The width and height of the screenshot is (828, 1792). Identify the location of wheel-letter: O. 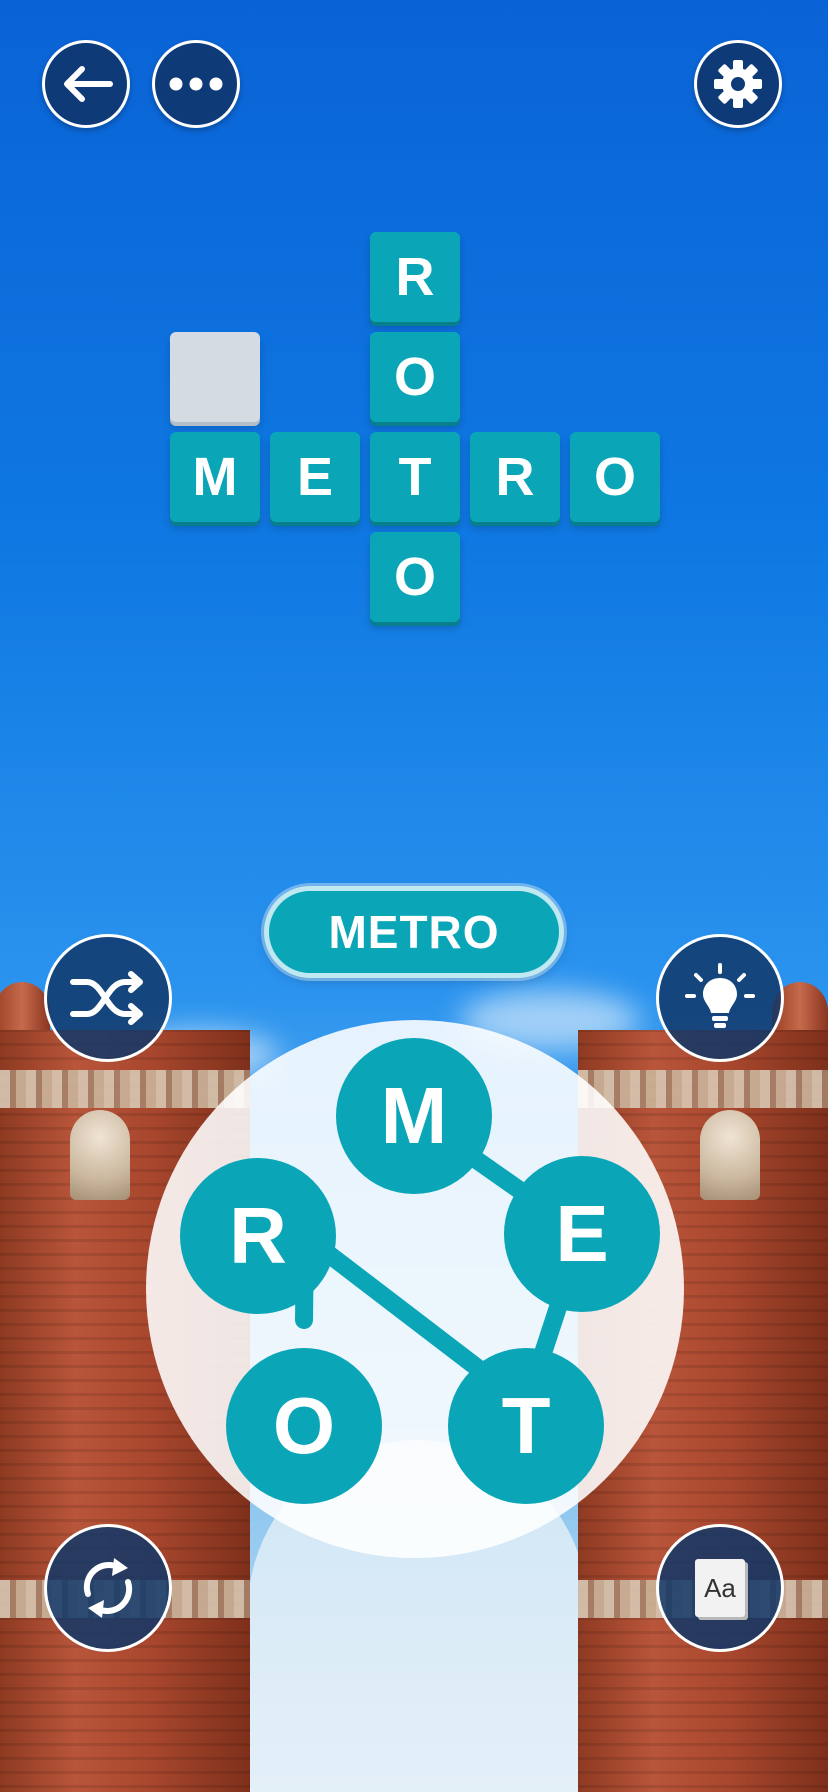
(304, 1426).